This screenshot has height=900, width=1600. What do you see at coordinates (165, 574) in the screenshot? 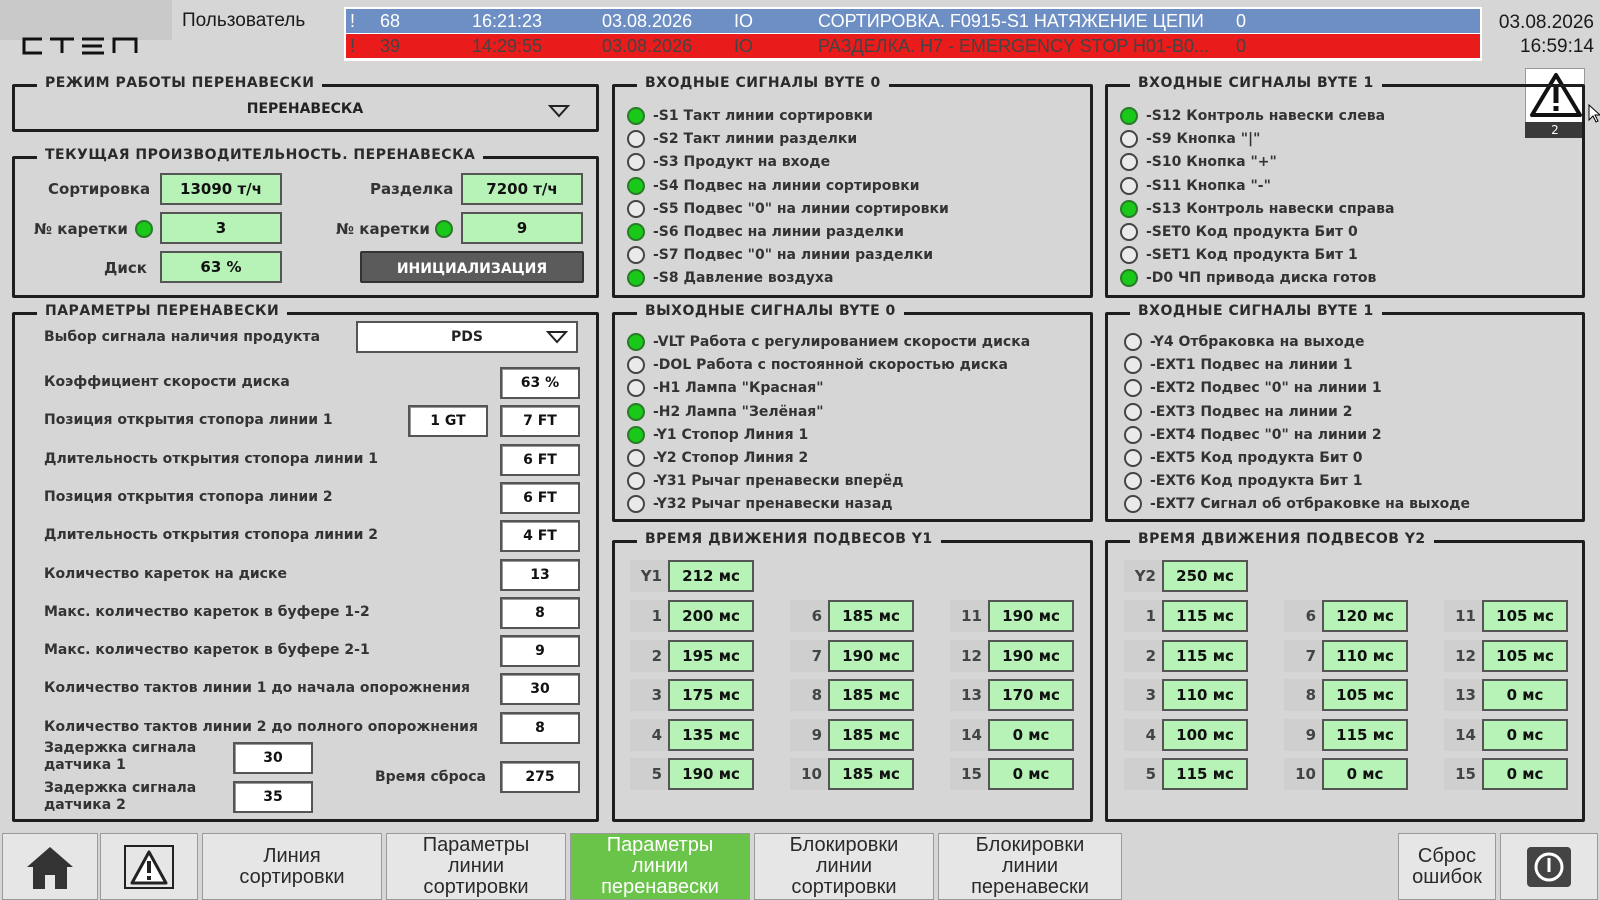
I see `param-label: Количество кареток на диске` at bounding box center [165, 574].